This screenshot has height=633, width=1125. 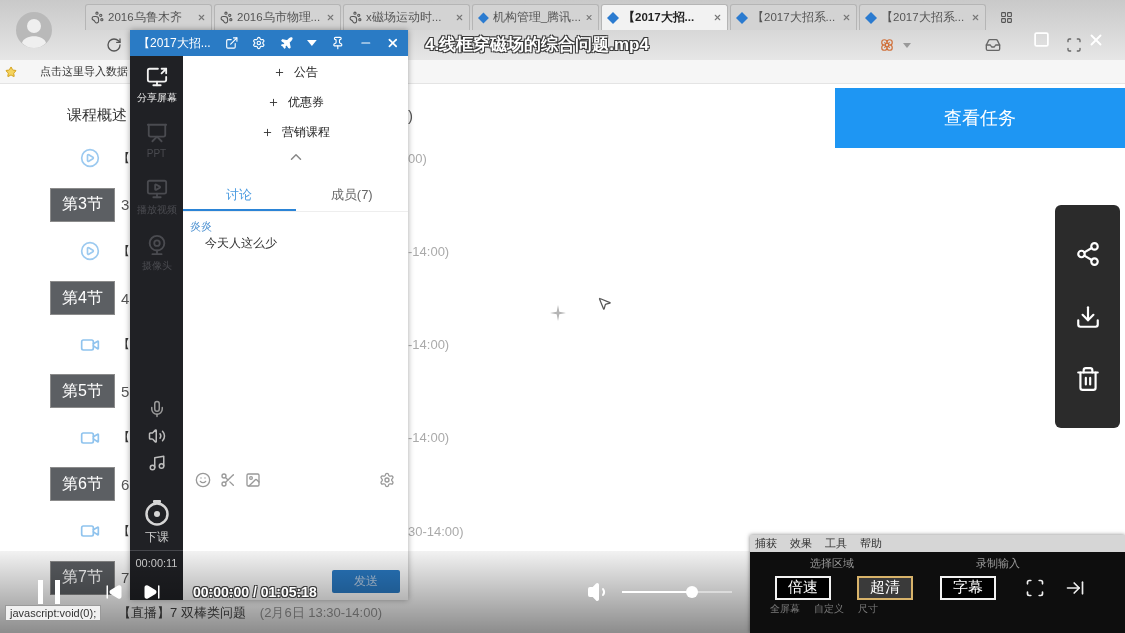 What do you see at coordinates (1074, 45) in the screenshot?
I see `scan-icon` at bounding box center [1074, 45].